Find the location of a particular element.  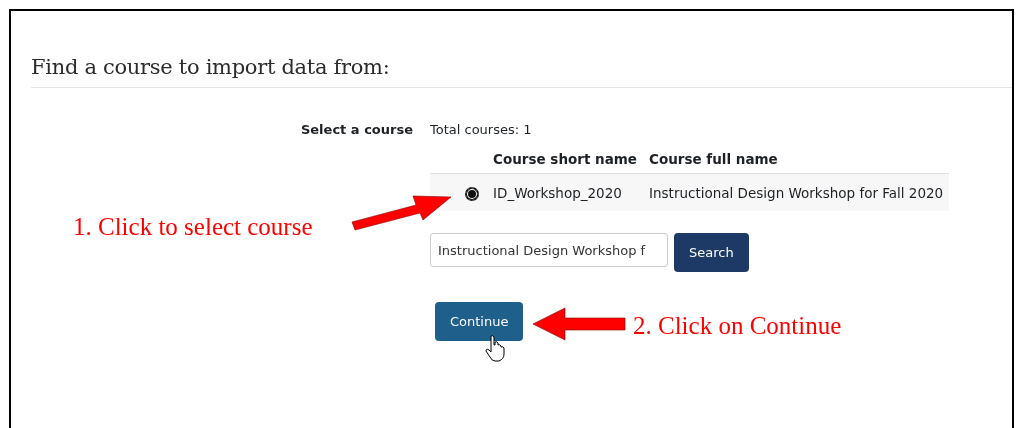

continue-button: Continue is located at coordinates (479, 321).